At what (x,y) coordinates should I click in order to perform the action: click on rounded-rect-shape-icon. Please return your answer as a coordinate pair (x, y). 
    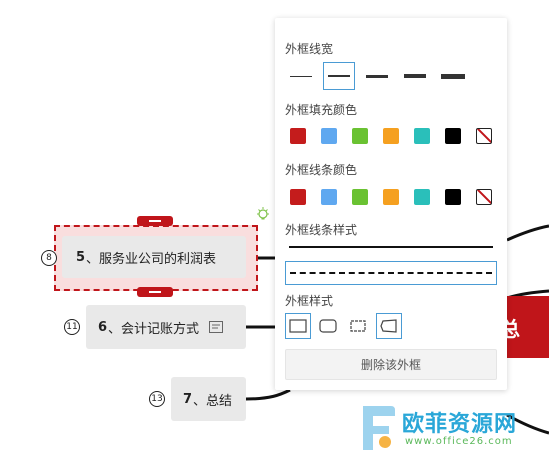
    Looking at the image, I should click on (328, 326).